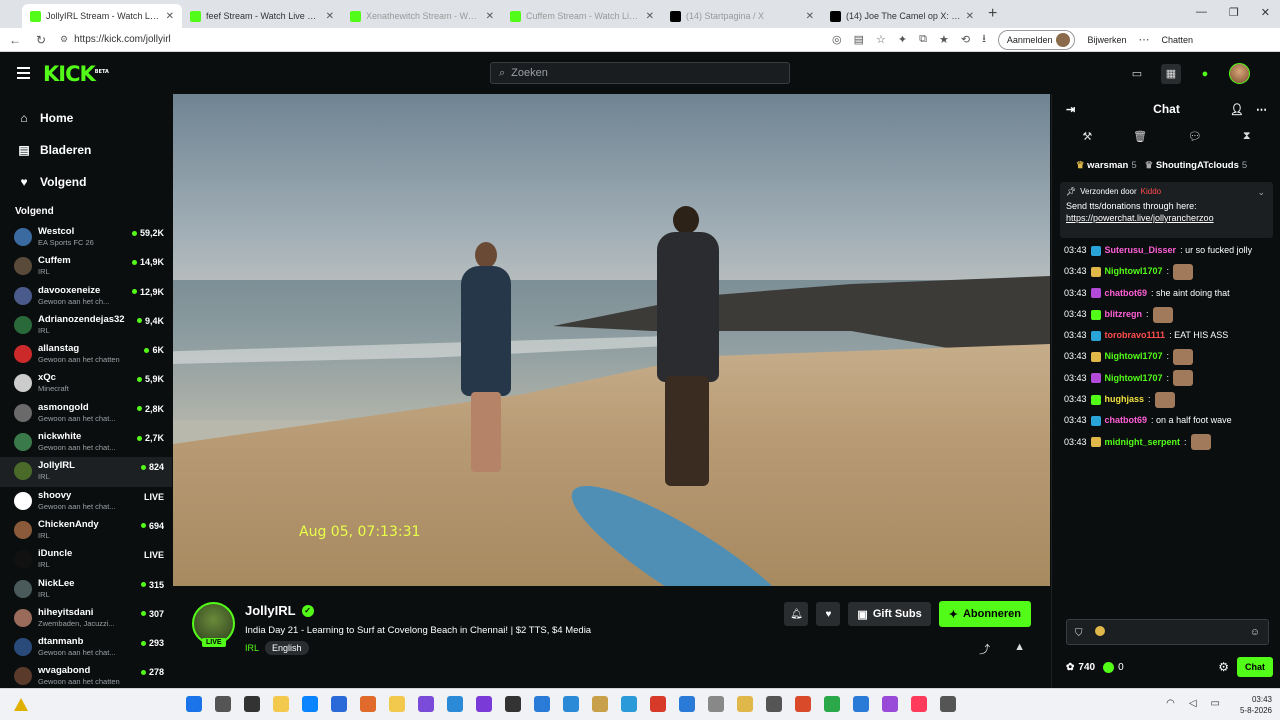 The image size is (1280, 720). I want to click on history-icon: ⟲, so click(965, 39).